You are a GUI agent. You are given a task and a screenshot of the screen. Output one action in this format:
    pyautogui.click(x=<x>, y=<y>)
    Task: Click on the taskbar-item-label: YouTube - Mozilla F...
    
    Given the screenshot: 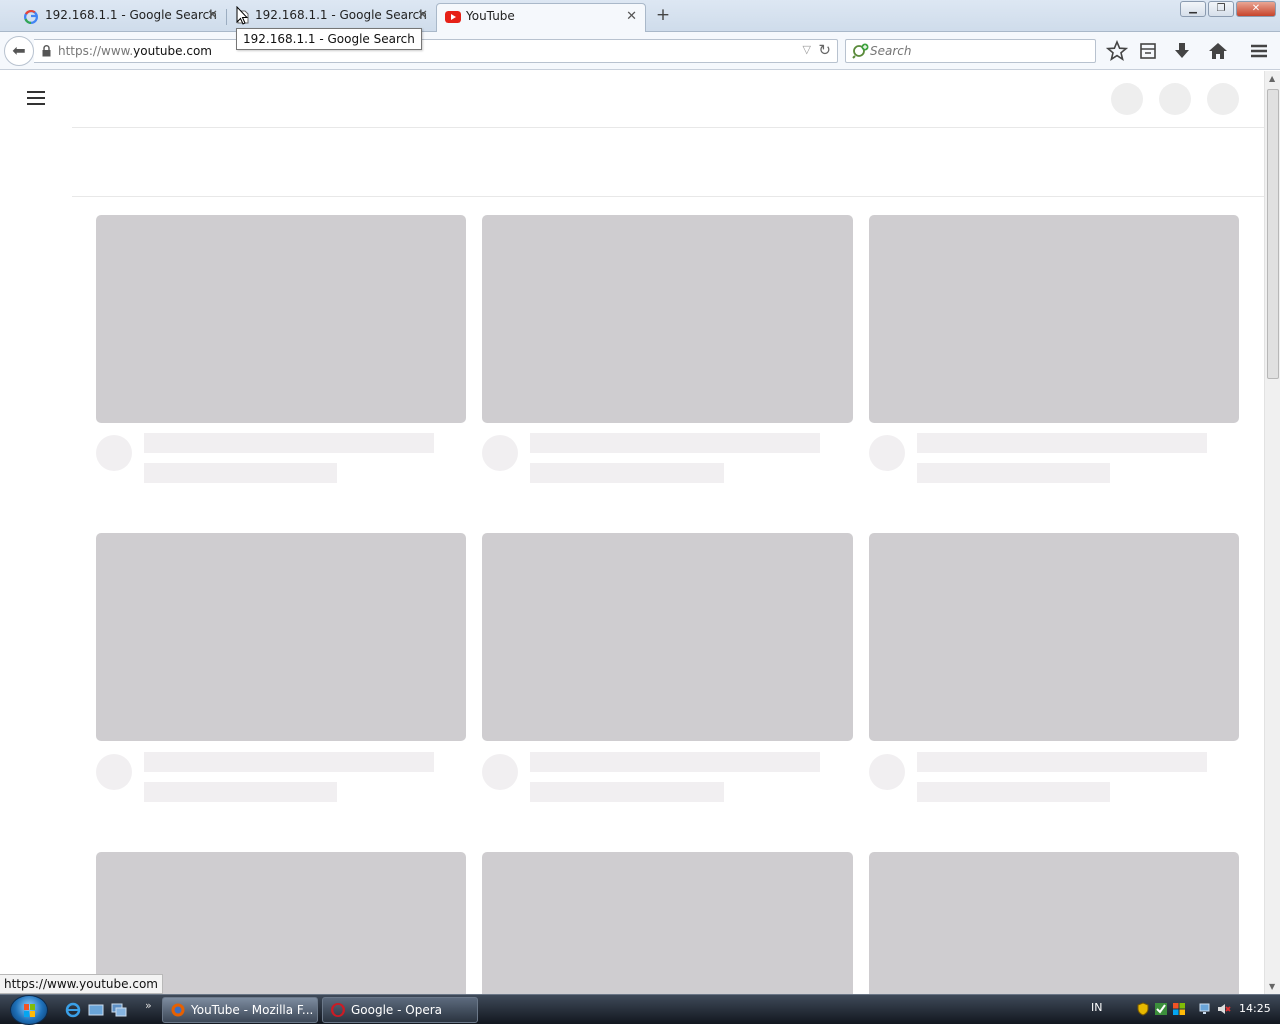 What is the action you would take?
    pyautogui.click(x=252, y=1010)
    